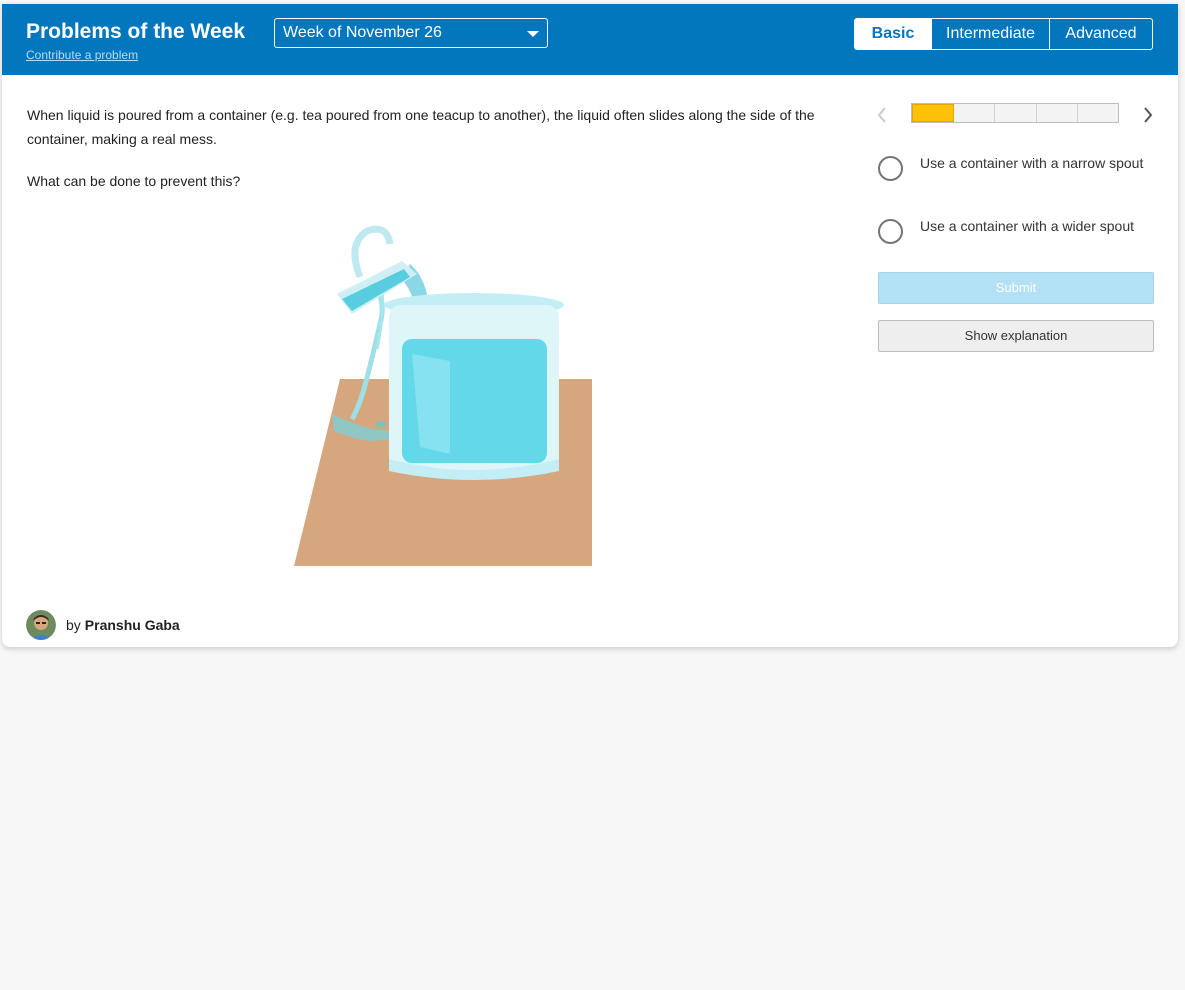  Describe the element at coordinates (1148, 115) in the screenshot. I see `chevron-right-icon` at that location.